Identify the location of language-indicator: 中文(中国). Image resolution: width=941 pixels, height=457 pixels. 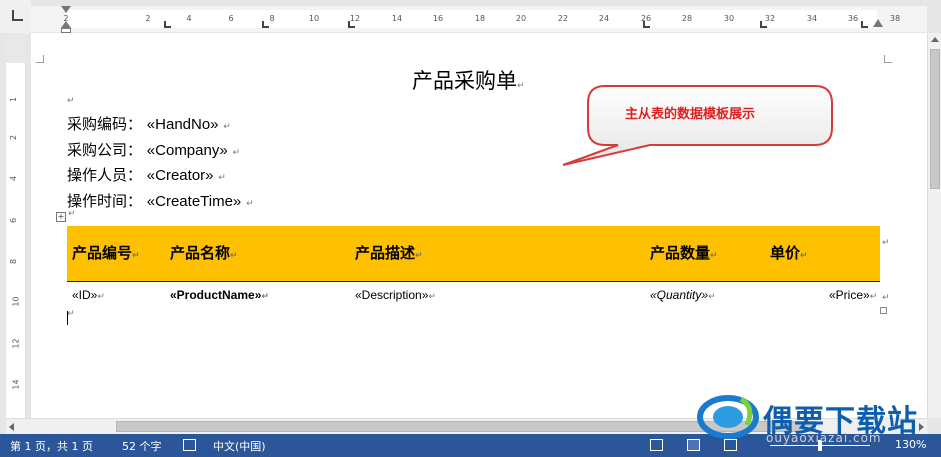
(239, 446).